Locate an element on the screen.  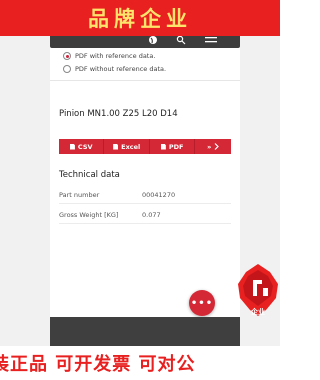
enterprise-badge: 企业 is located at coordinates (258, 290).